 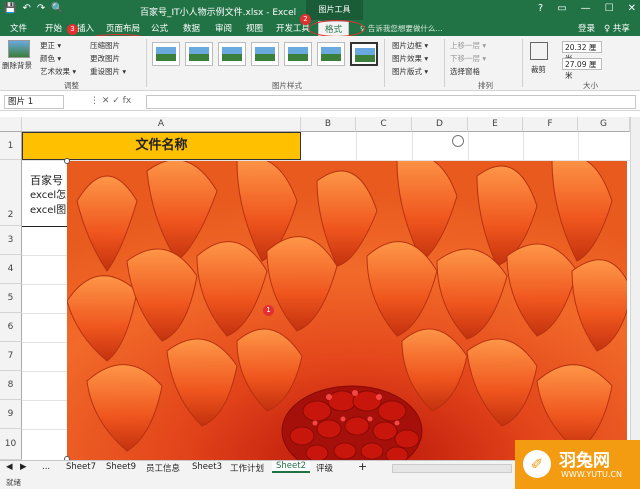 What do you see at coordinates (468, 58) in the screenshot?
I see `send-backward-button: 下移一层 ▾` at bounding box center [468, 58].